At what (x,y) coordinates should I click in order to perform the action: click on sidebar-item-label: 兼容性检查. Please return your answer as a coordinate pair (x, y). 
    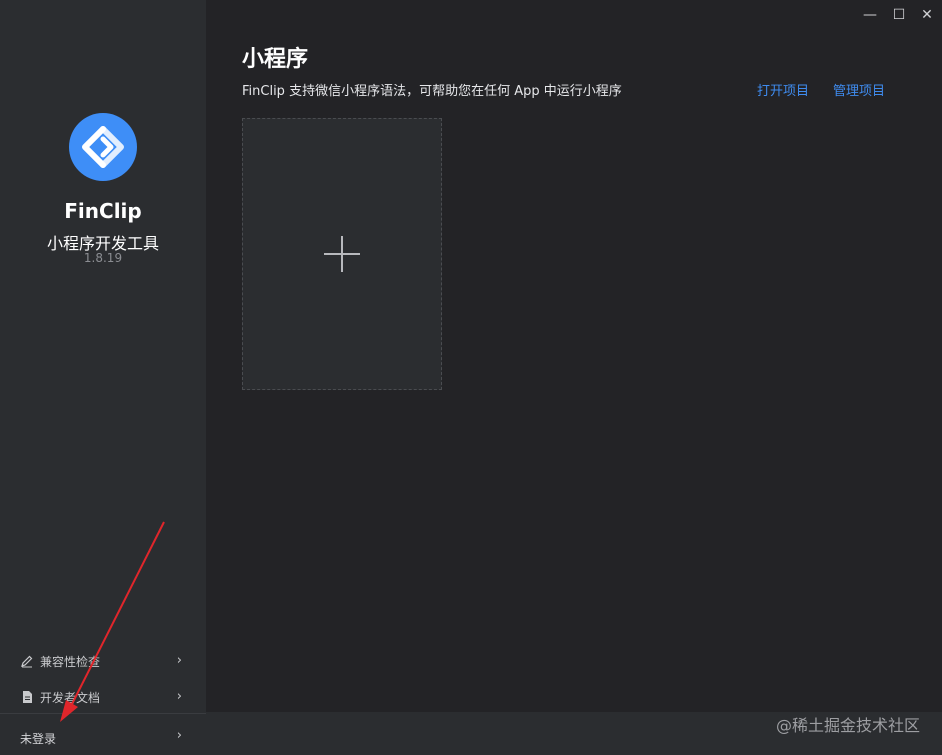
    Looking at the image, I should click on (70, 662).